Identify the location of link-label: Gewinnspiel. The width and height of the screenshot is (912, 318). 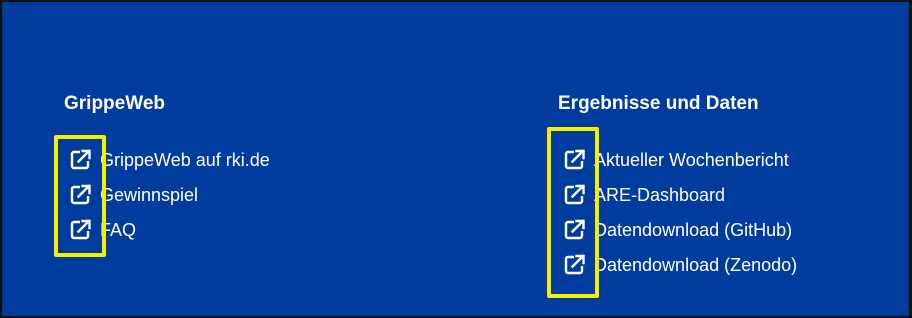
(149, 195).